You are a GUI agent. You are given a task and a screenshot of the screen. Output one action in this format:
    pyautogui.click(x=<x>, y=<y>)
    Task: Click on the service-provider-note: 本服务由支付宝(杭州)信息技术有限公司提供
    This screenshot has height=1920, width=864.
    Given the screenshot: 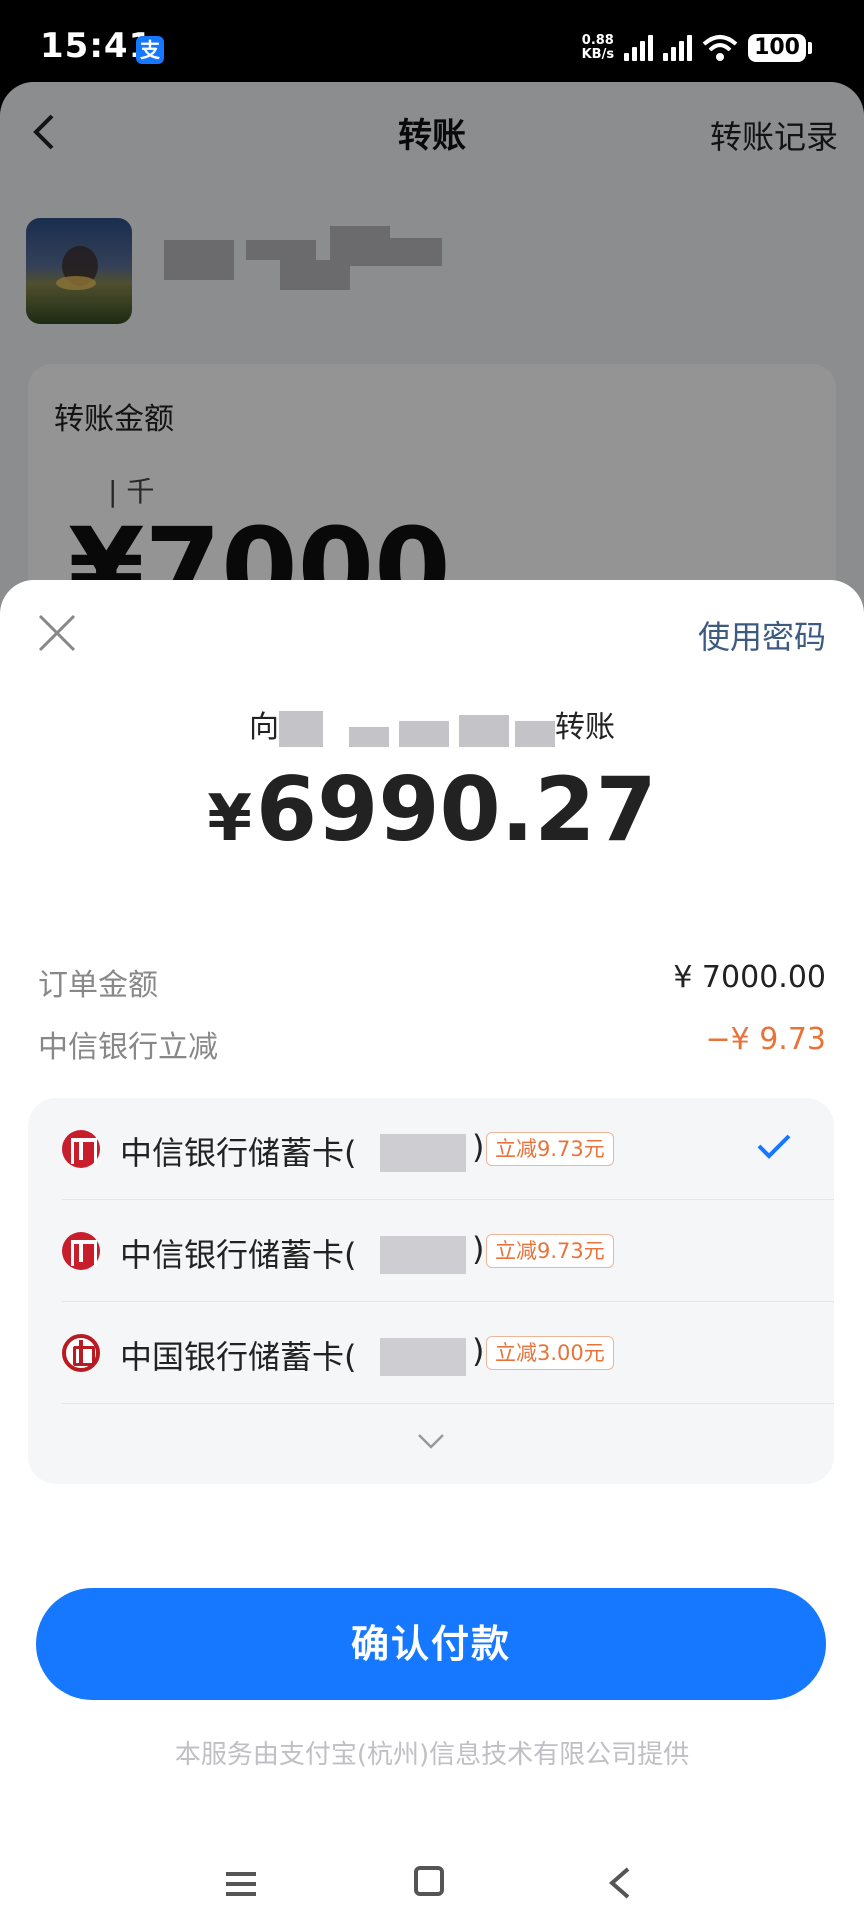 What is the action you would take?
    pyautogui.click(x=432, y=1755)
    